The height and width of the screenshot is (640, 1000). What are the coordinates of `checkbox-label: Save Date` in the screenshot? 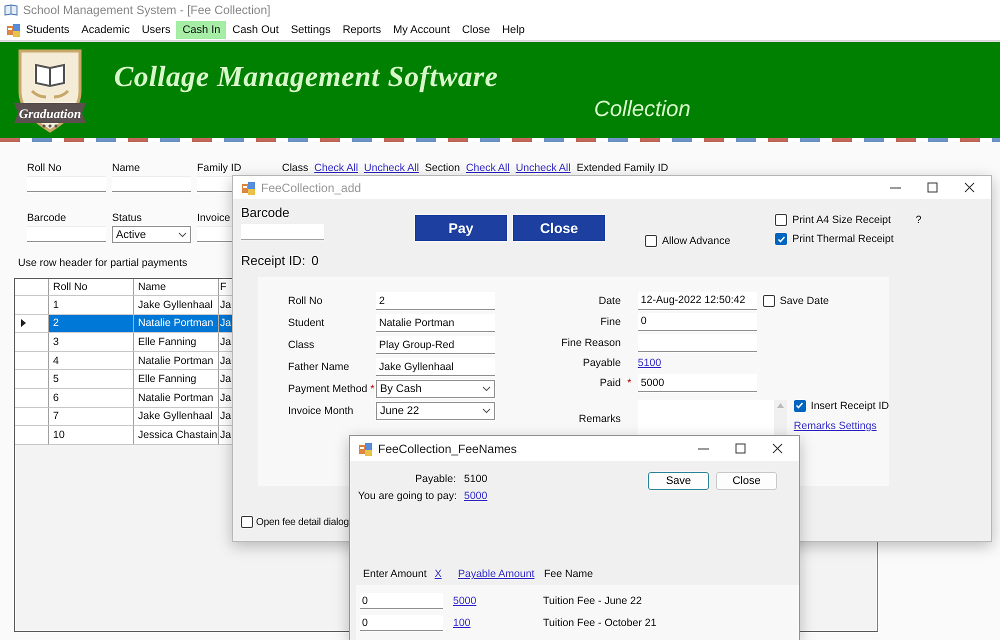 It's located at (804, 300).